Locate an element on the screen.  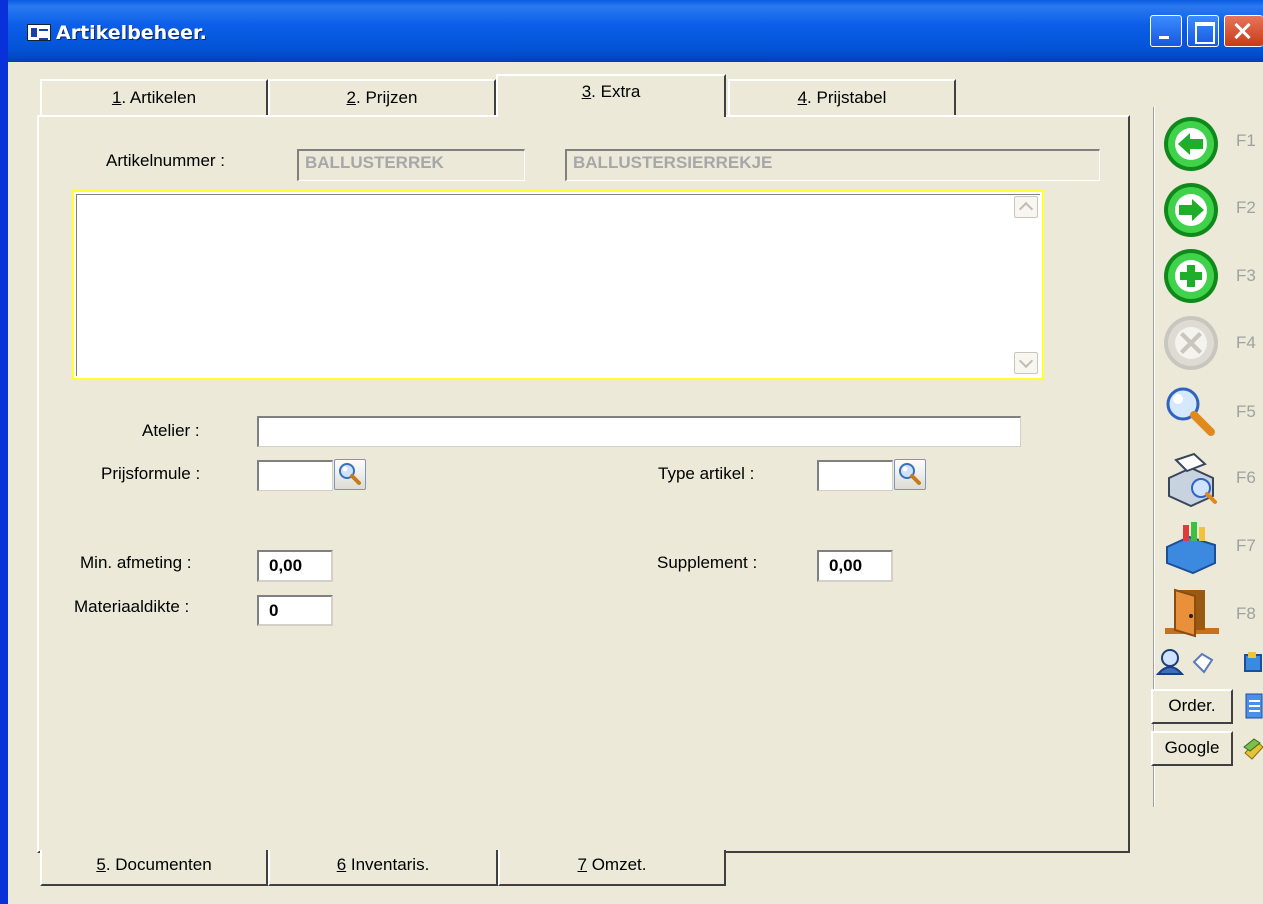
next-arrow-icon is located at coordinates (1191, 210).